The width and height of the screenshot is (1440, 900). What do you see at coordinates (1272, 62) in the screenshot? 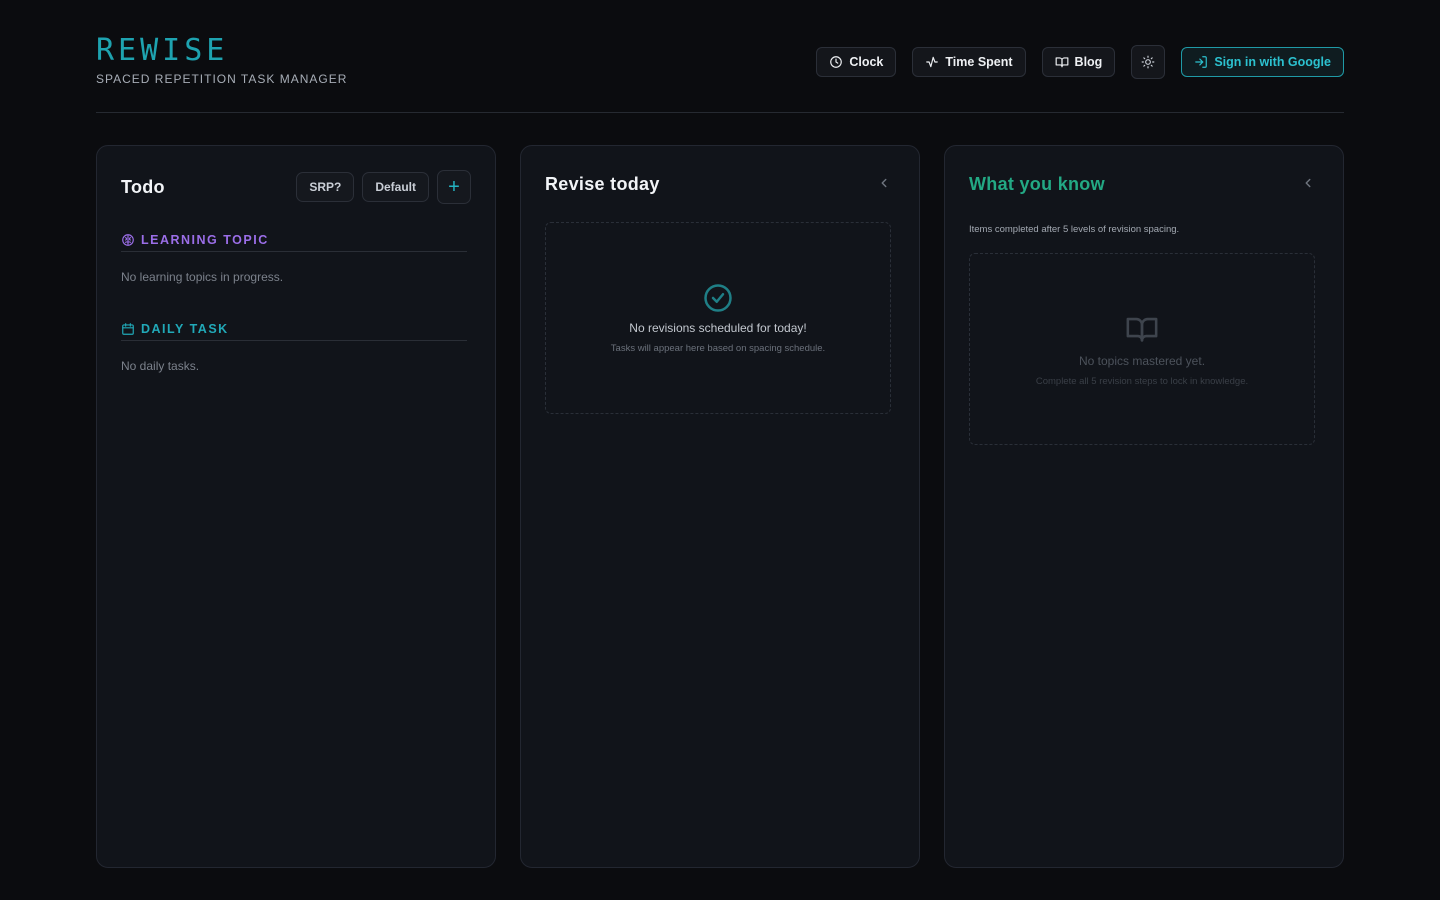
I see `sign-in-google-label: Sign in with Google` at bounding box center [1272, 62].